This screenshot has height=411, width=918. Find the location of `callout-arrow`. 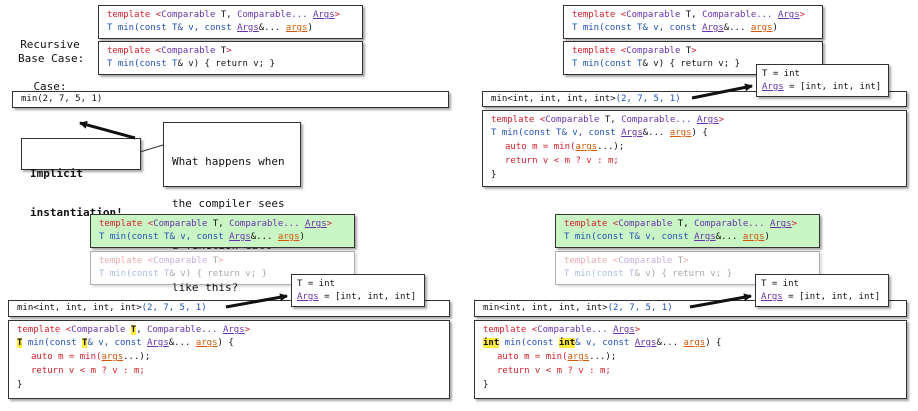

callout-arrow is located at coordinates (107, 130).